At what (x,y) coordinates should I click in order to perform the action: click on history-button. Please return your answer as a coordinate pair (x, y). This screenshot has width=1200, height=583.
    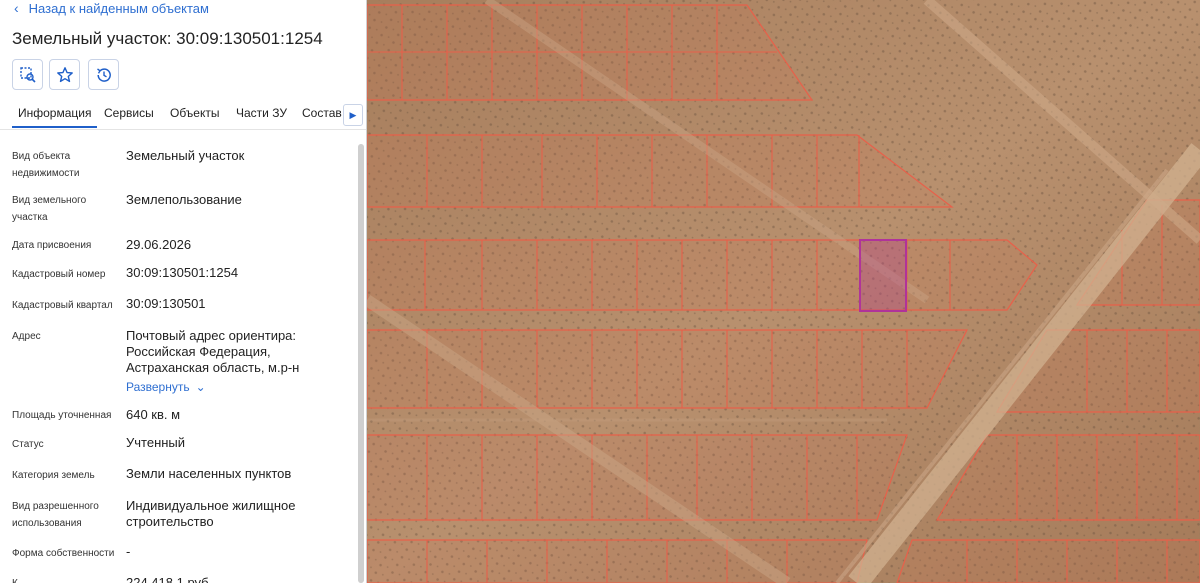
    Looking at the image, I should click on (103, 74).